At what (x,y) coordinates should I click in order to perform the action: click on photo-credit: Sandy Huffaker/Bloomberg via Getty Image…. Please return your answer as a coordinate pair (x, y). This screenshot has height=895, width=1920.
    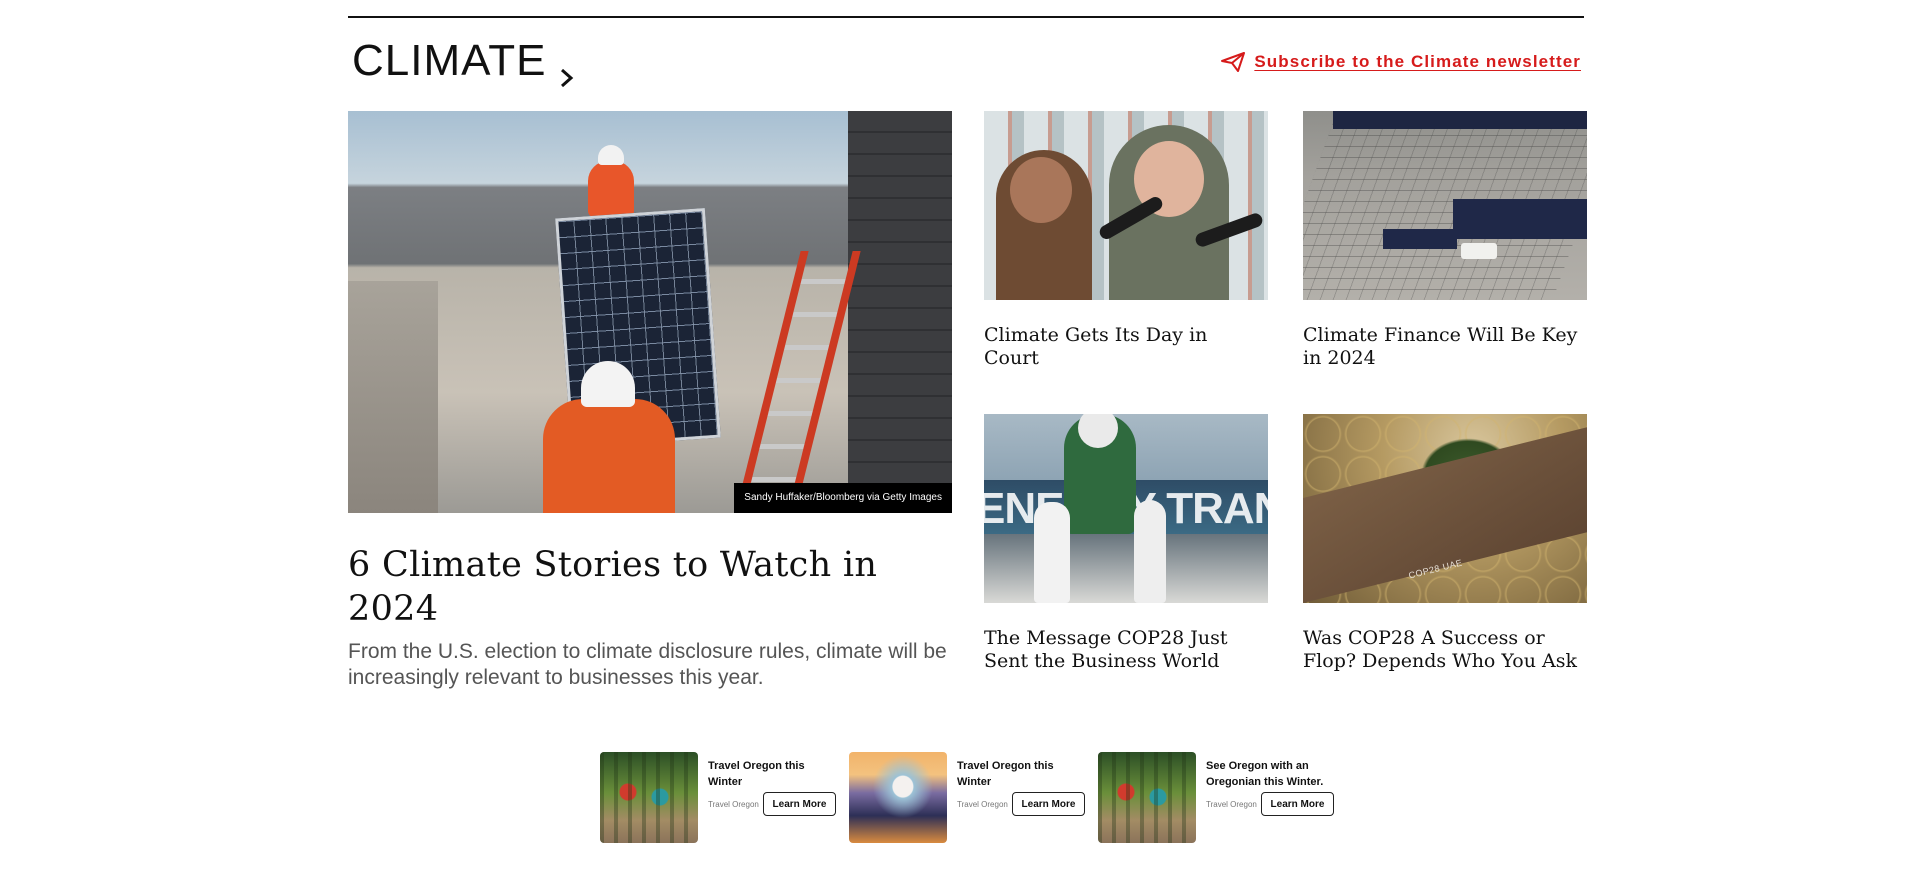
    Looking at the image, I should click on (843, 498).